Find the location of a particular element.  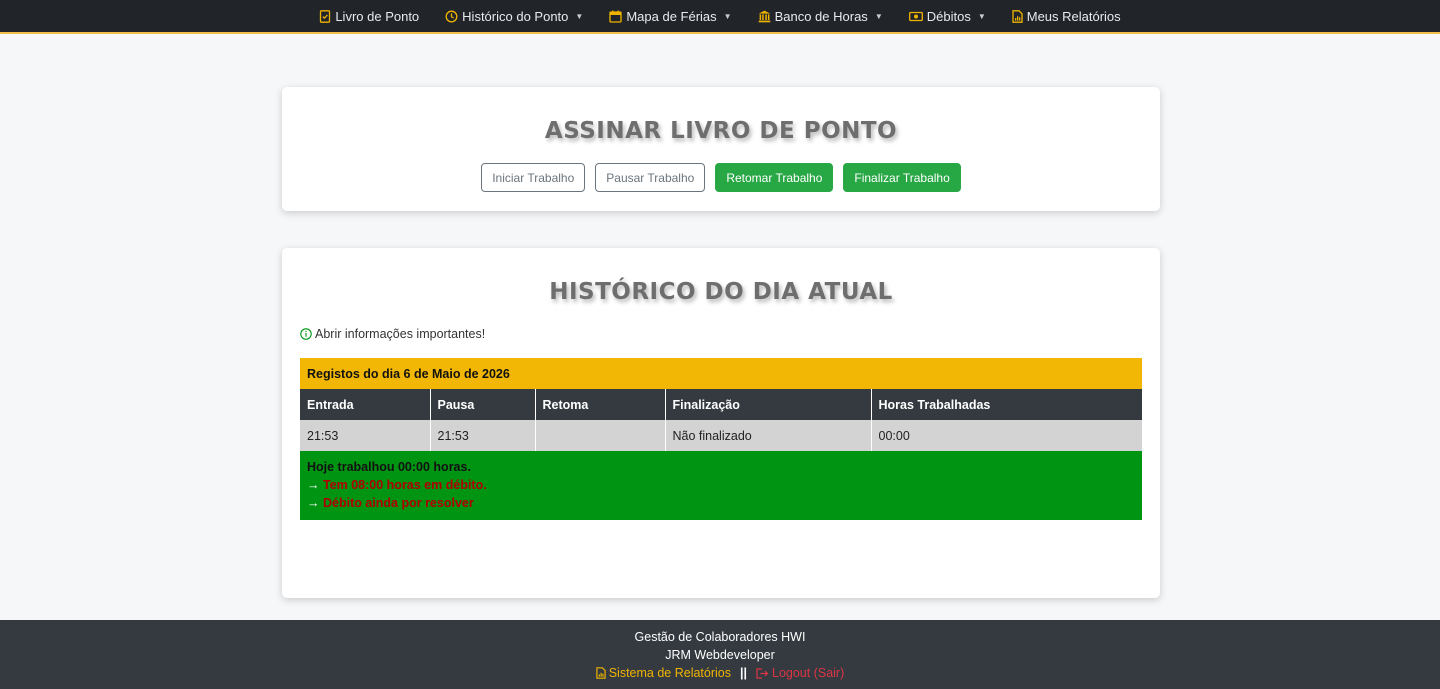

clock-icon is located at coordinates (451, 16).